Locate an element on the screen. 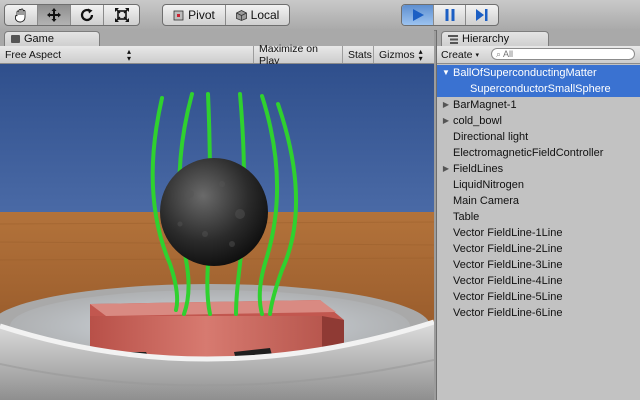  scale-icon is located at coordinates (121, 15).